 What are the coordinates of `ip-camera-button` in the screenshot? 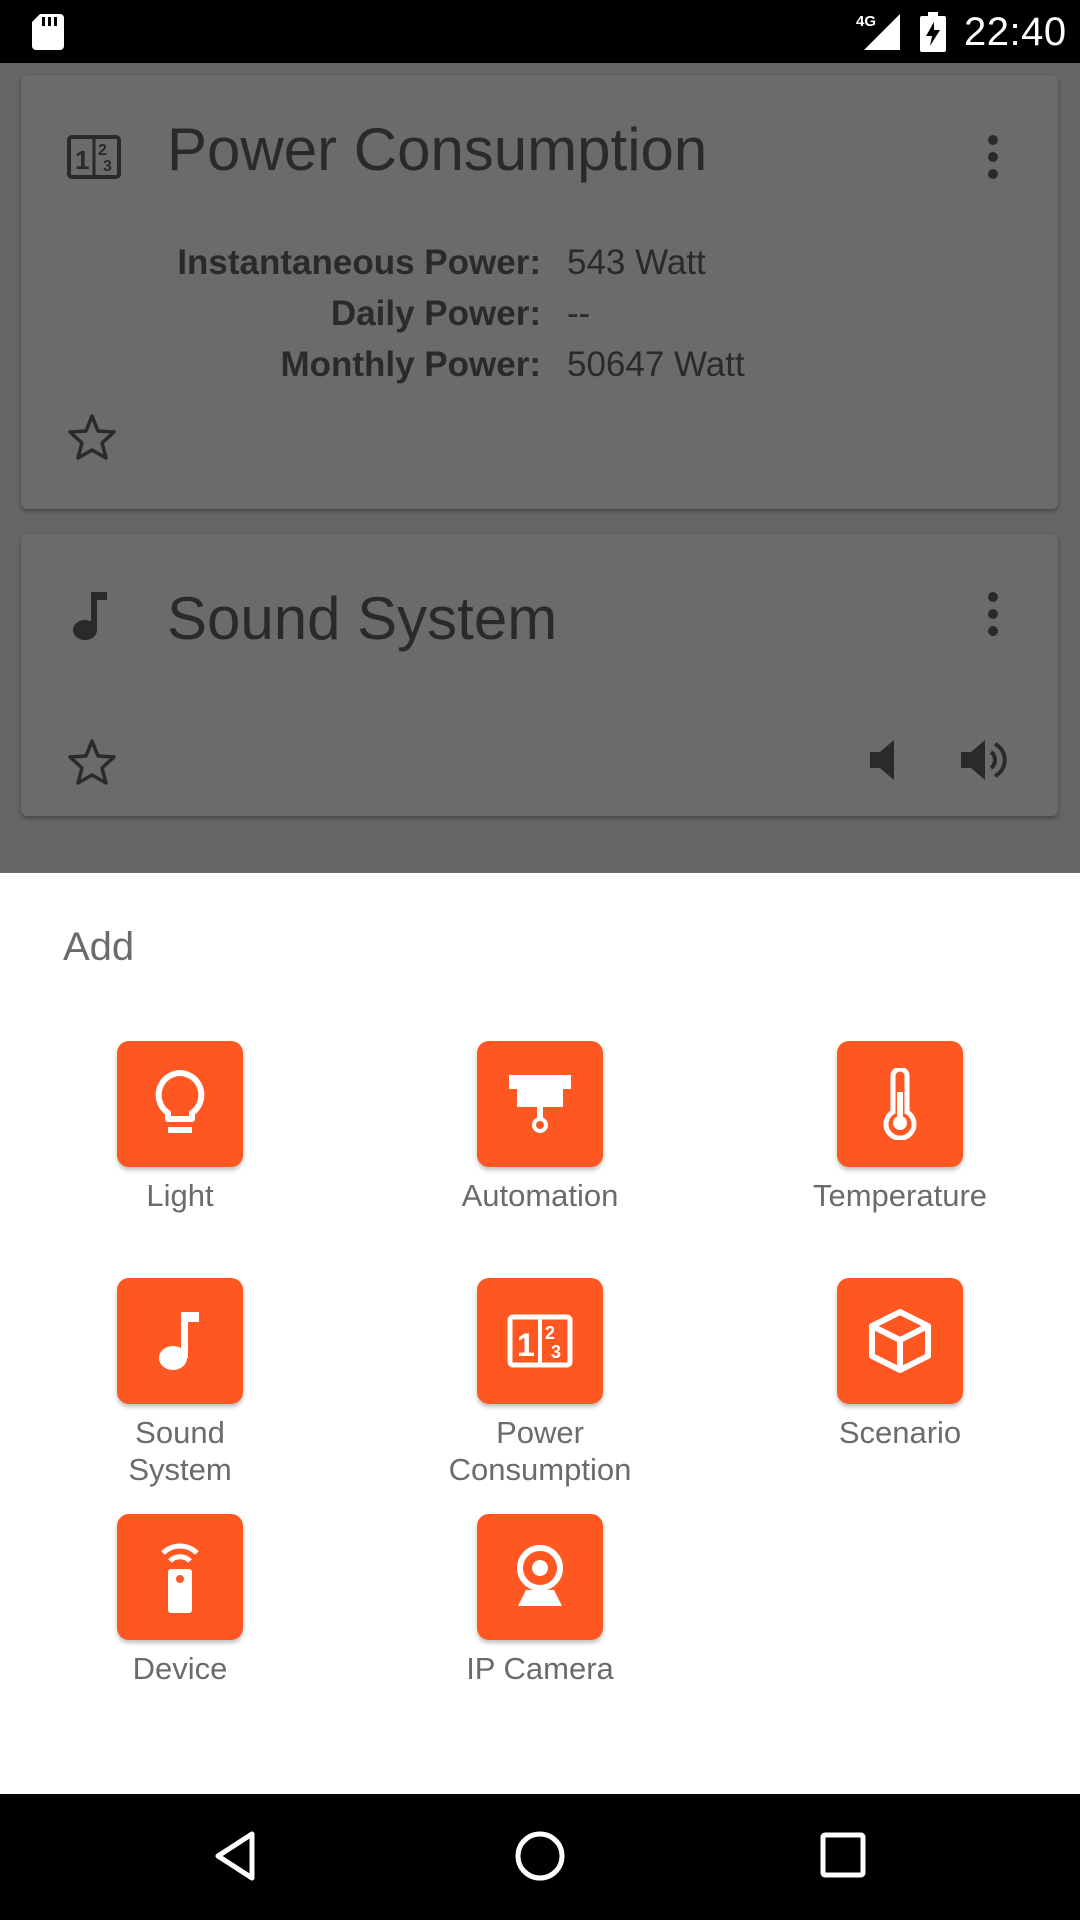 It's located at (540, 1577).